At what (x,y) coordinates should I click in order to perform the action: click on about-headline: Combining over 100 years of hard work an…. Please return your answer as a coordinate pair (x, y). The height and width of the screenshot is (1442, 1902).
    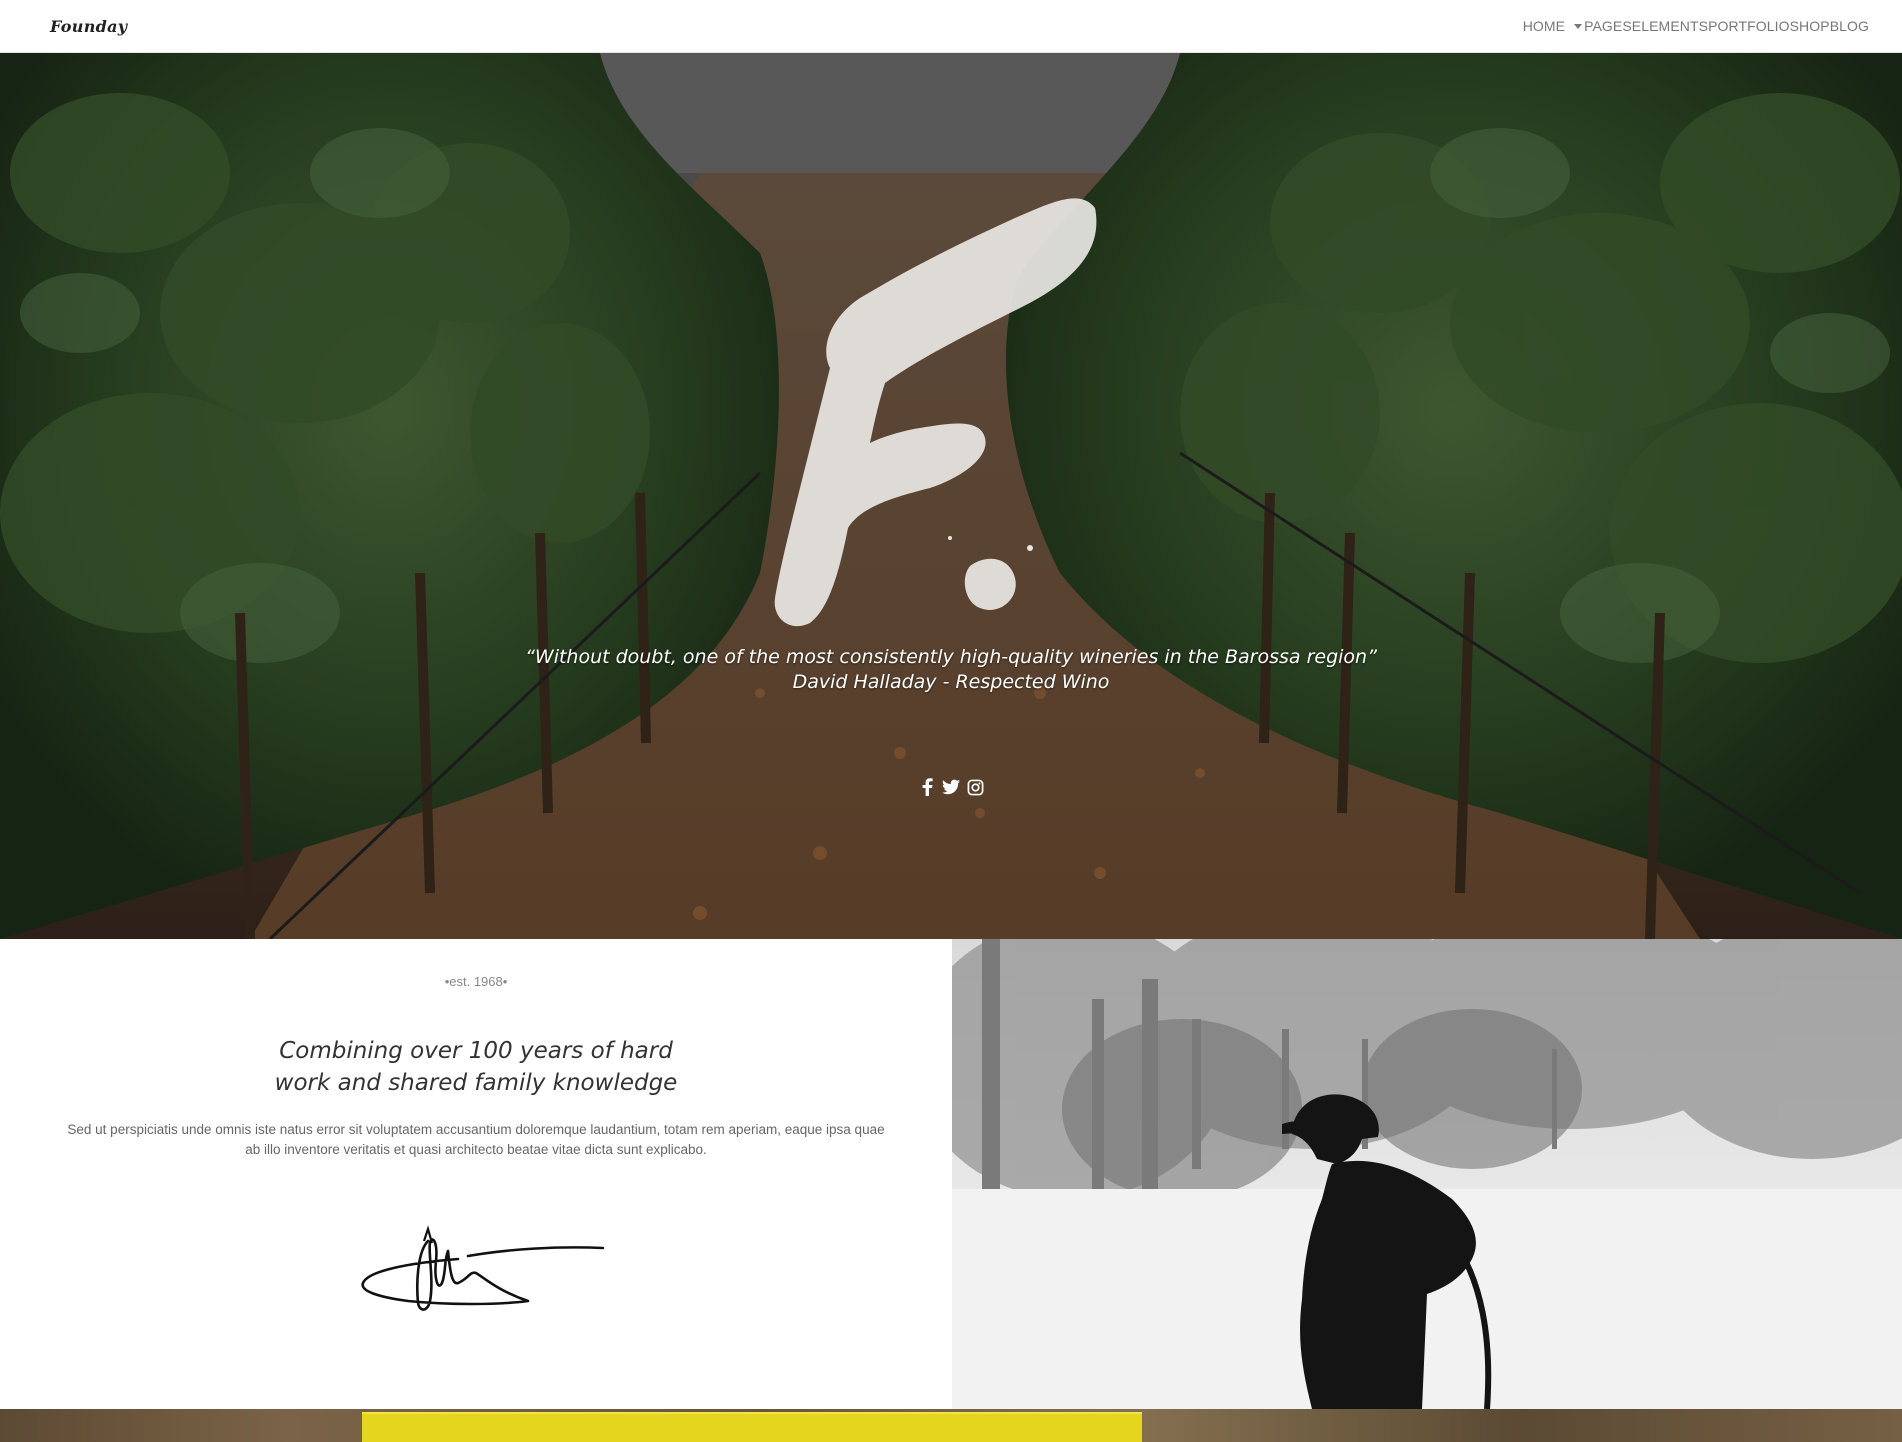
    Looking at the image, I should click on (476, 1067).